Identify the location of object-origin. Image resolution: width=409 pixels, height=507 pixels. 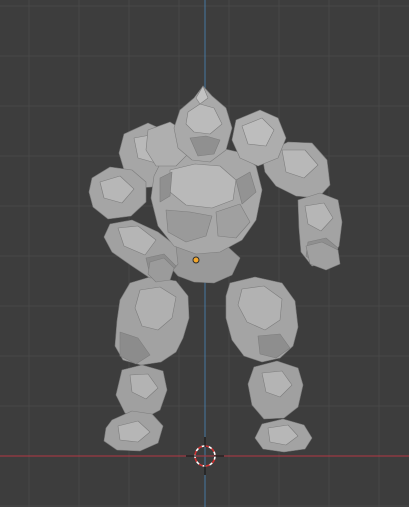
(196, 260).